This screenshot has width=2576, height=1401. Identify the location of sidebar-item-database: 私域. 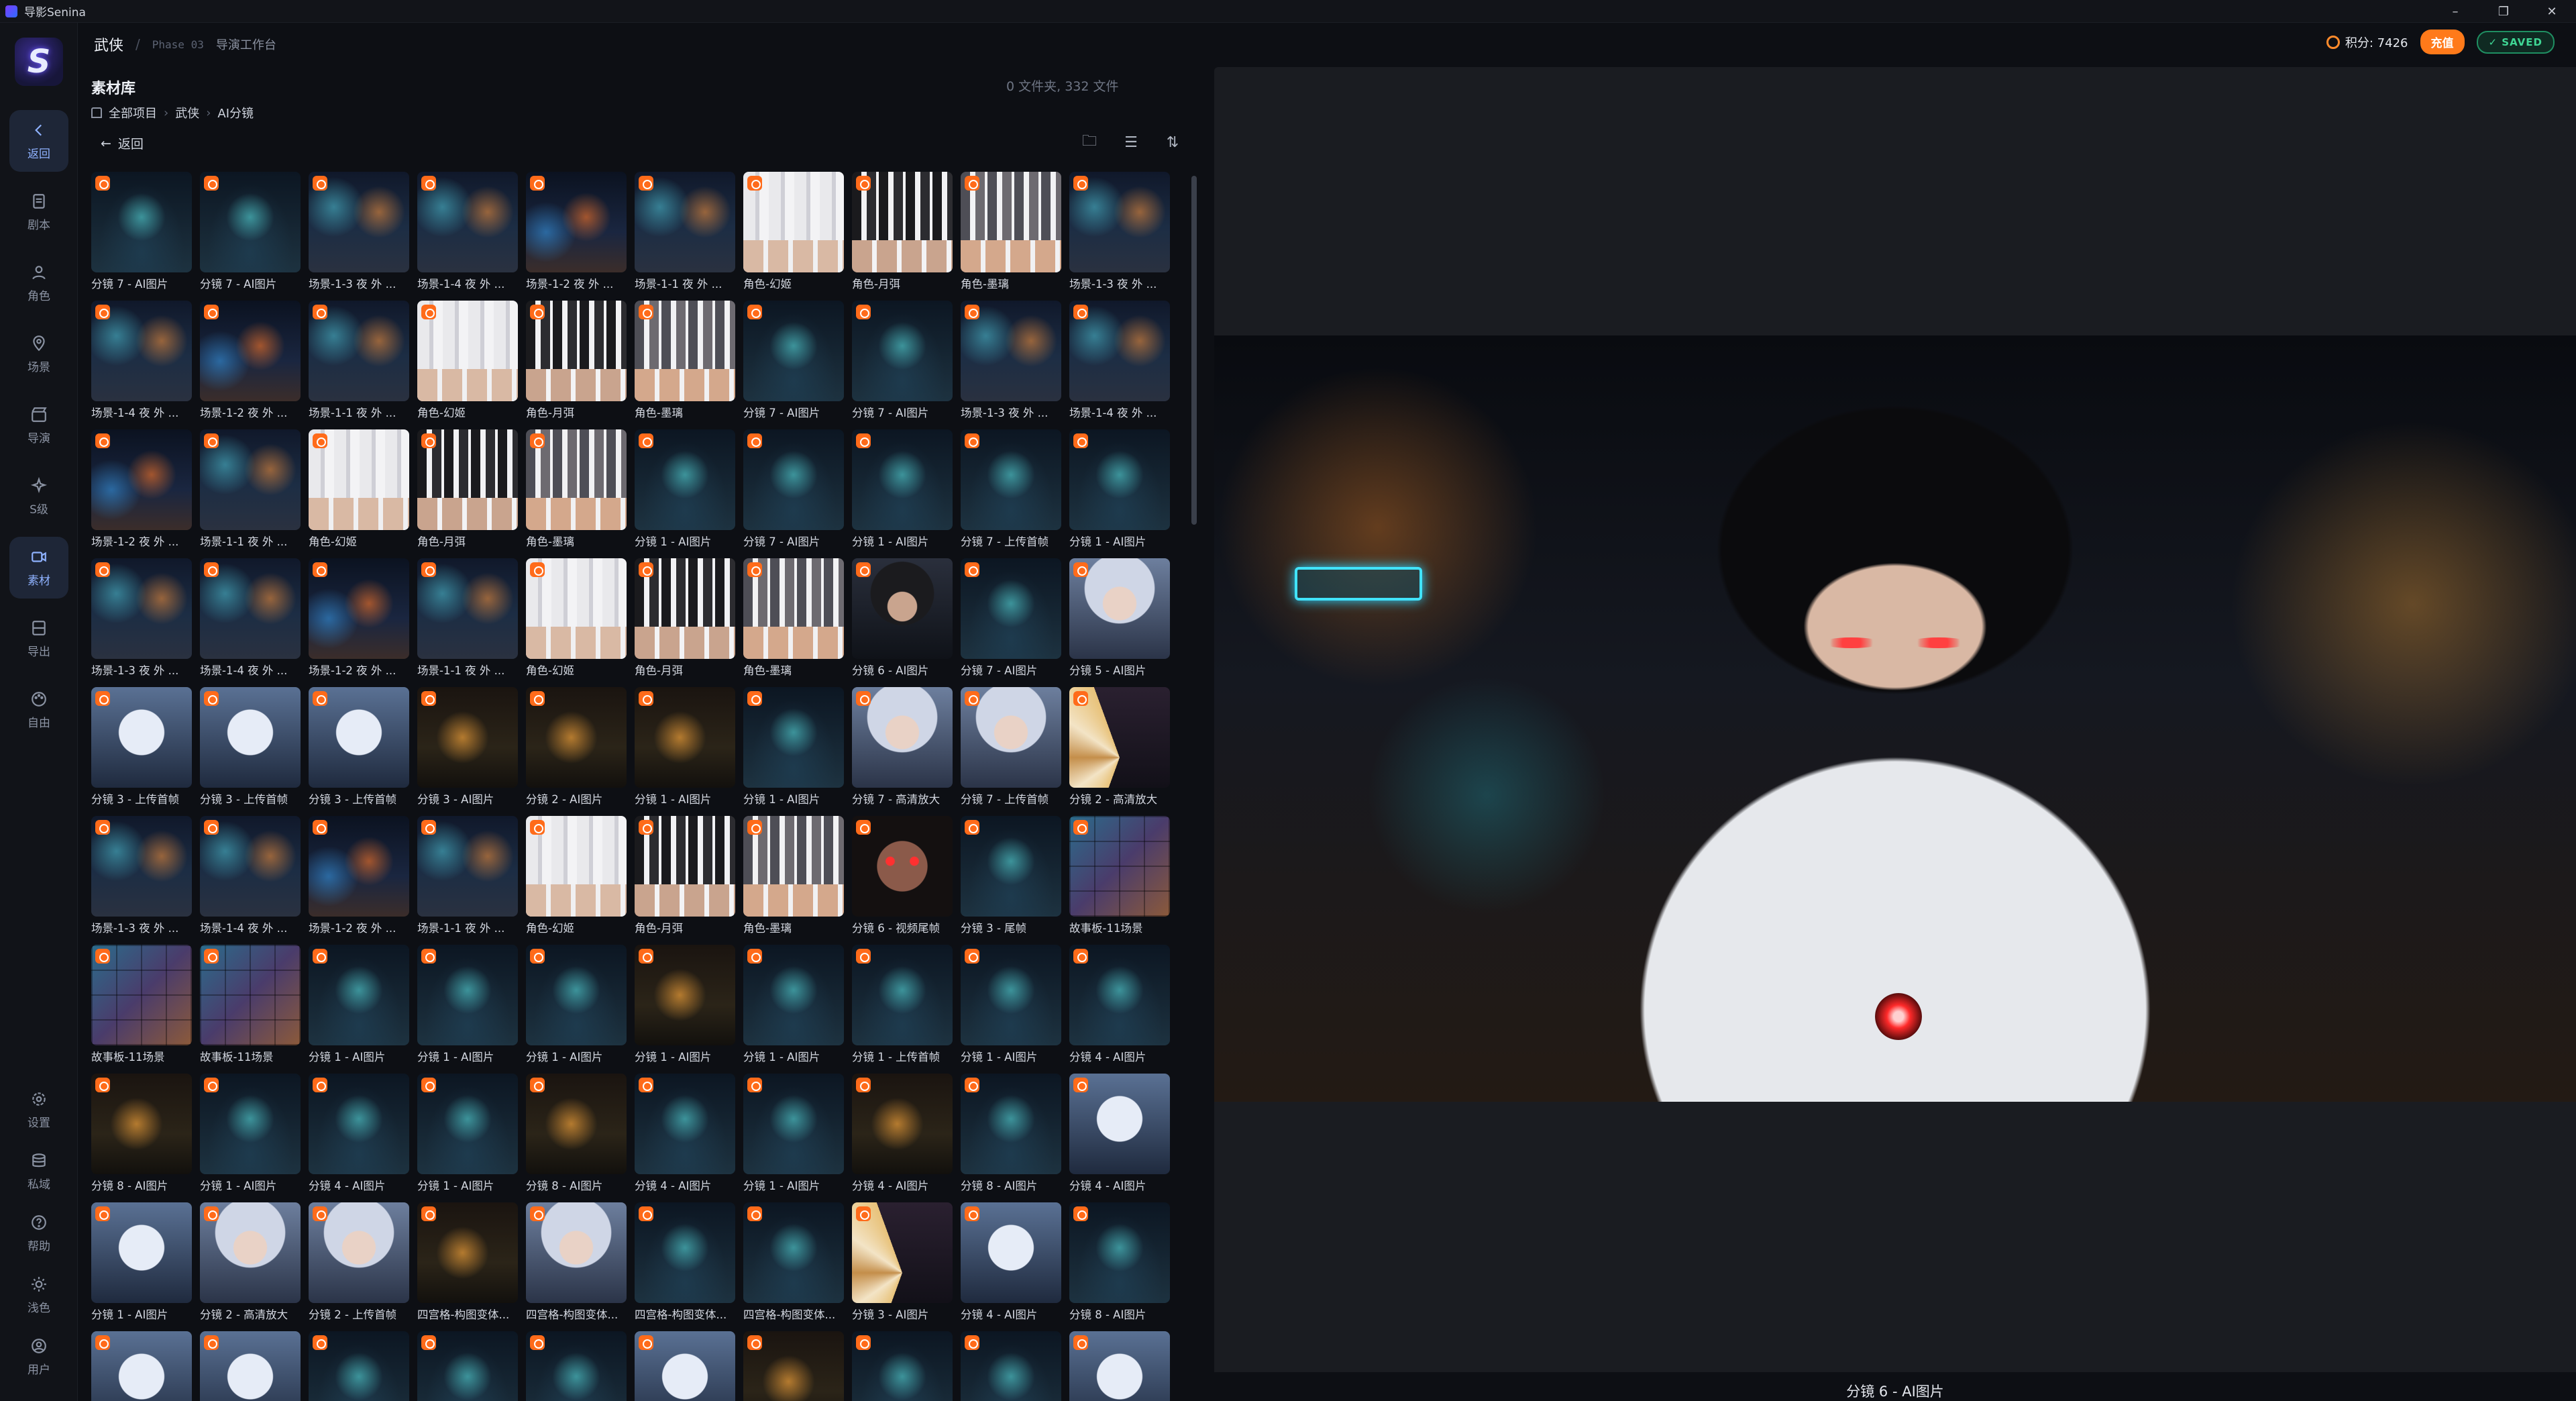
(38, 1171).